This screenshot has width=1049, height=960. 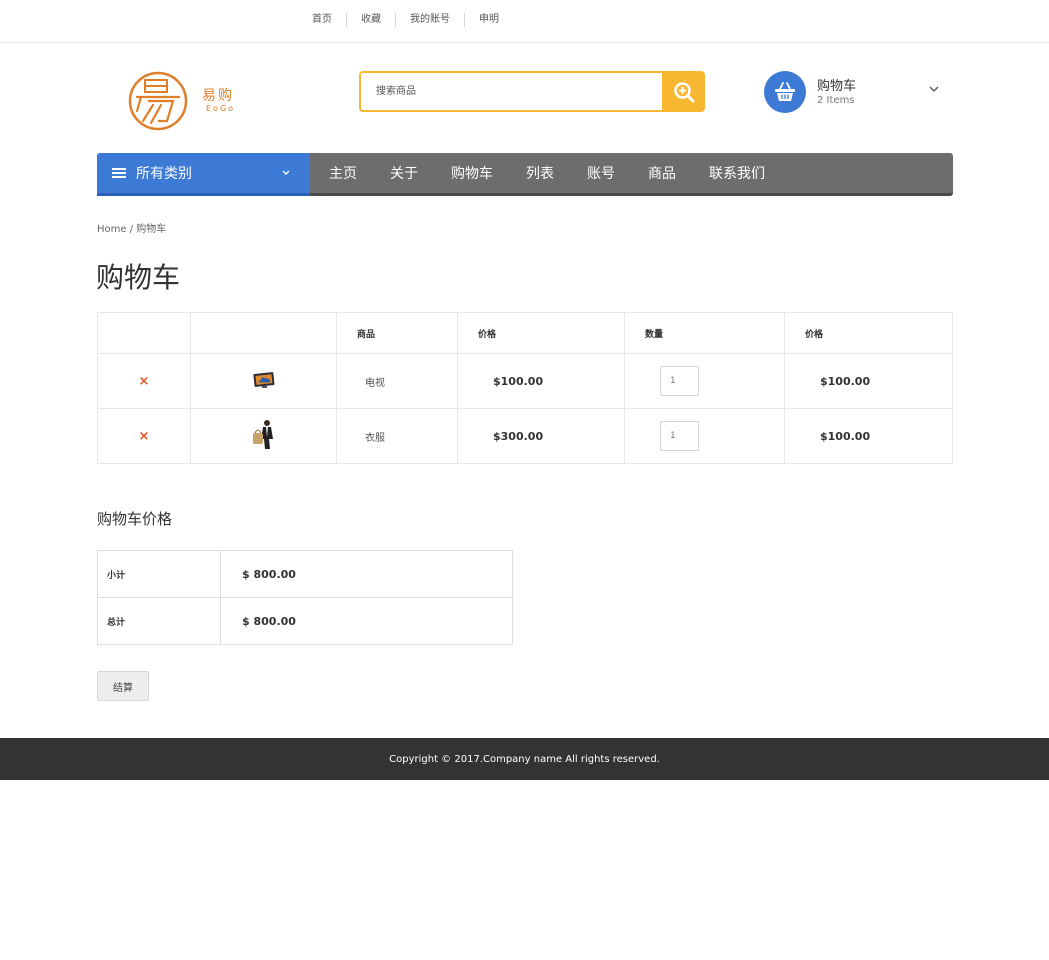 What do you see at coordinates (218, 96) in the screenshot?
I see `logo-chinese: 易购` at bounding box center [218, 96].